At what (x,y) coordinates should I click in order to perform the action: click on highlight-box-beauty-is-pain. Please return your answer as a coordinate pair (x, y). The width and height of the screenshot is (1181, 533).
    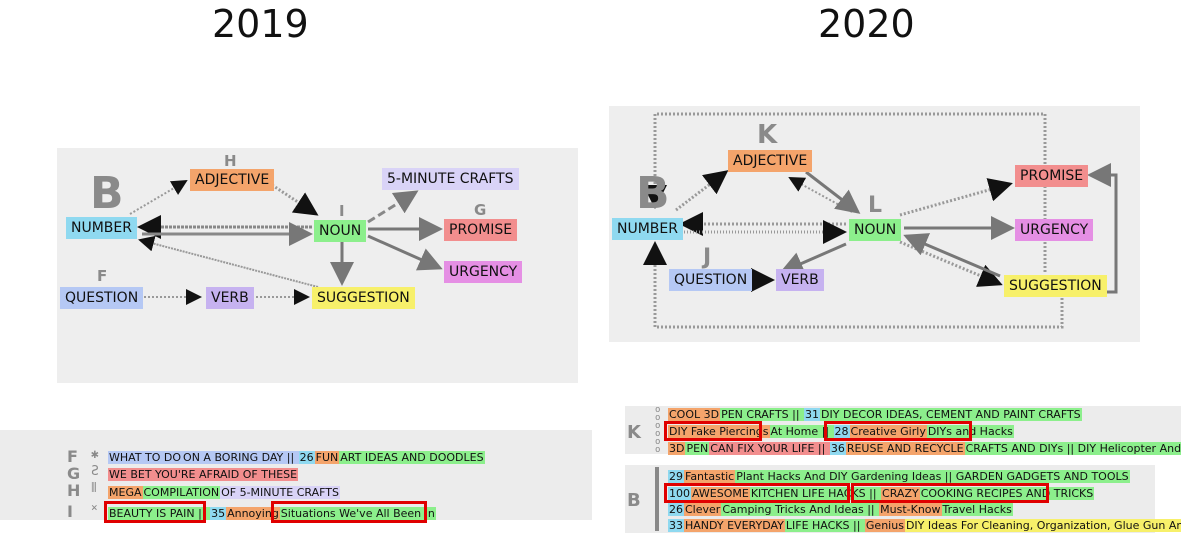
    Looking at the image, I should click on (155, 512).